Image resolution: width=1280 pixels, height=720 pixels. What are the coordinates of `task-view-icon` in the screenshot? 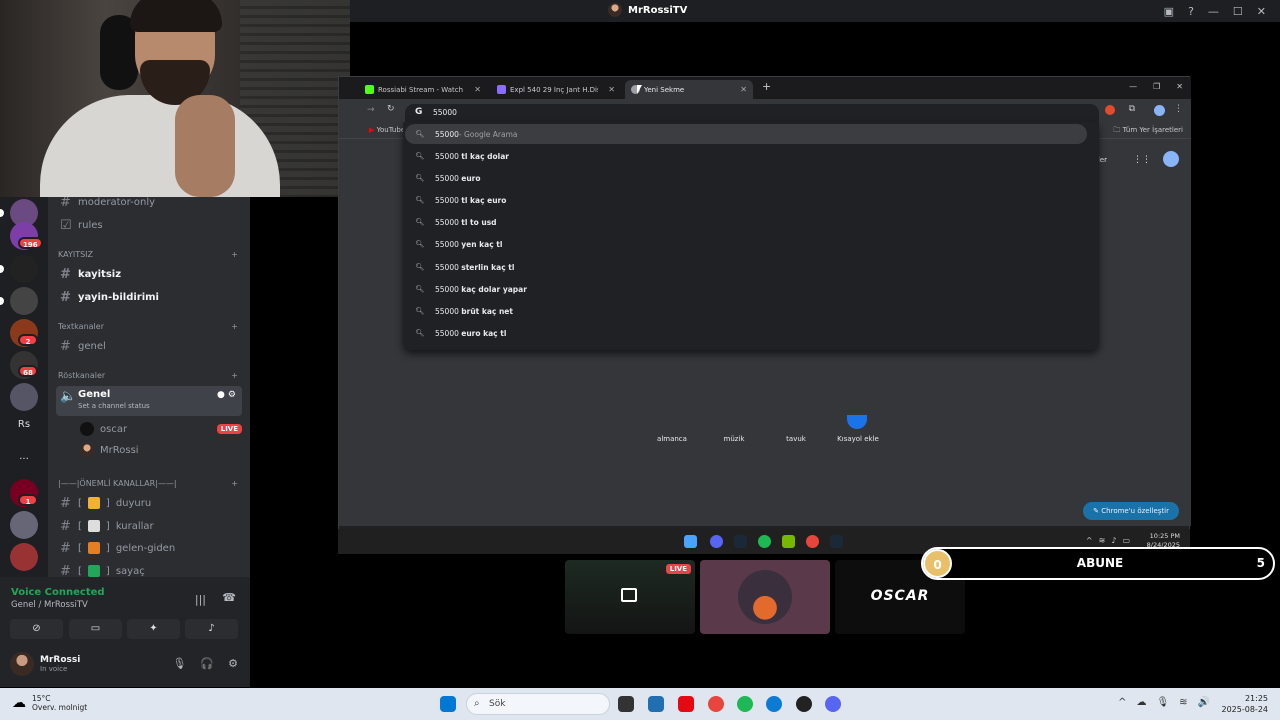 It's located at (626, 704).